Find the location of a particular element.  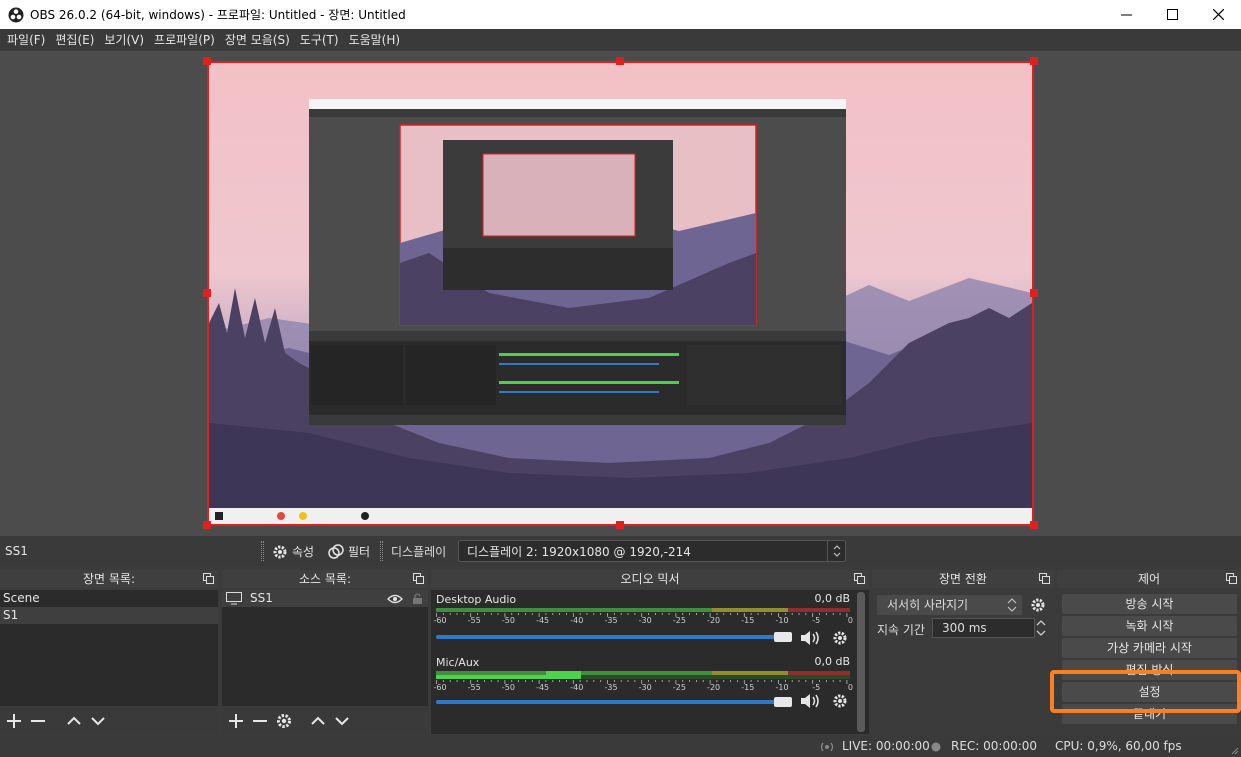

maximize-button is located at coordinates (1172, 14).